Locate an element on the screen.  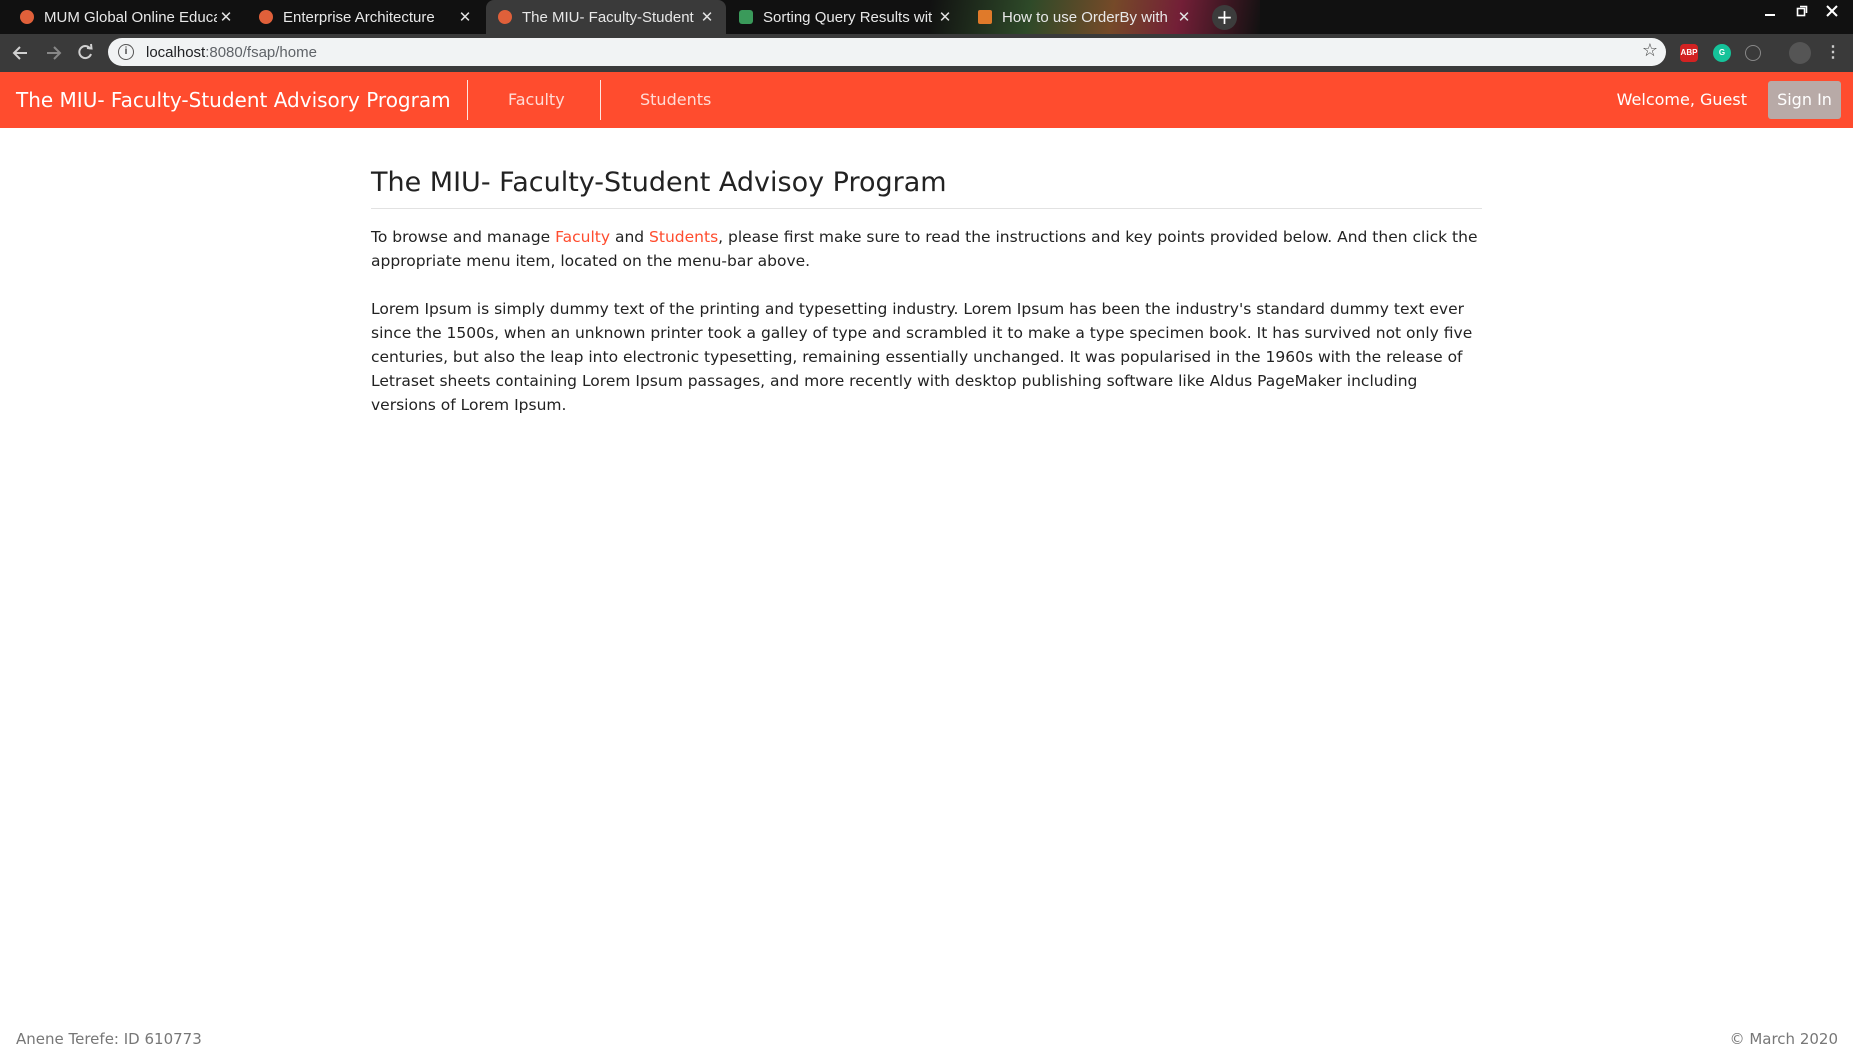
sign-in-button: Sign In is located at coordinates (1804, 100).